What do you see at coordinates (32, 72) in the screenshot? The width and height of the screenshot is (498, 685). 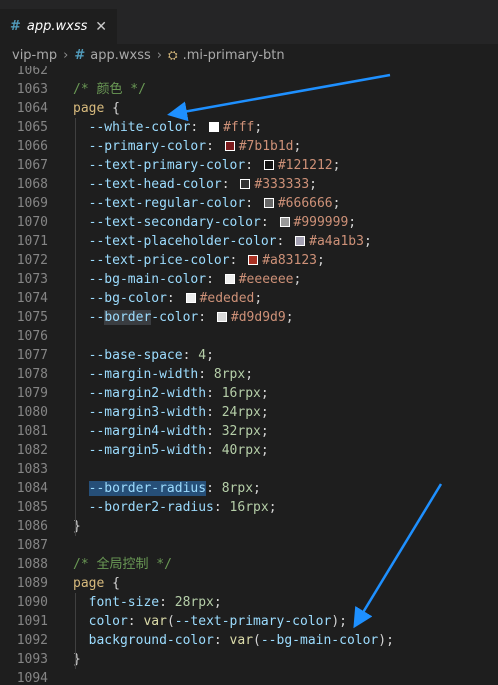 I see `line-number: 1062` at bounding box center [32, 72].